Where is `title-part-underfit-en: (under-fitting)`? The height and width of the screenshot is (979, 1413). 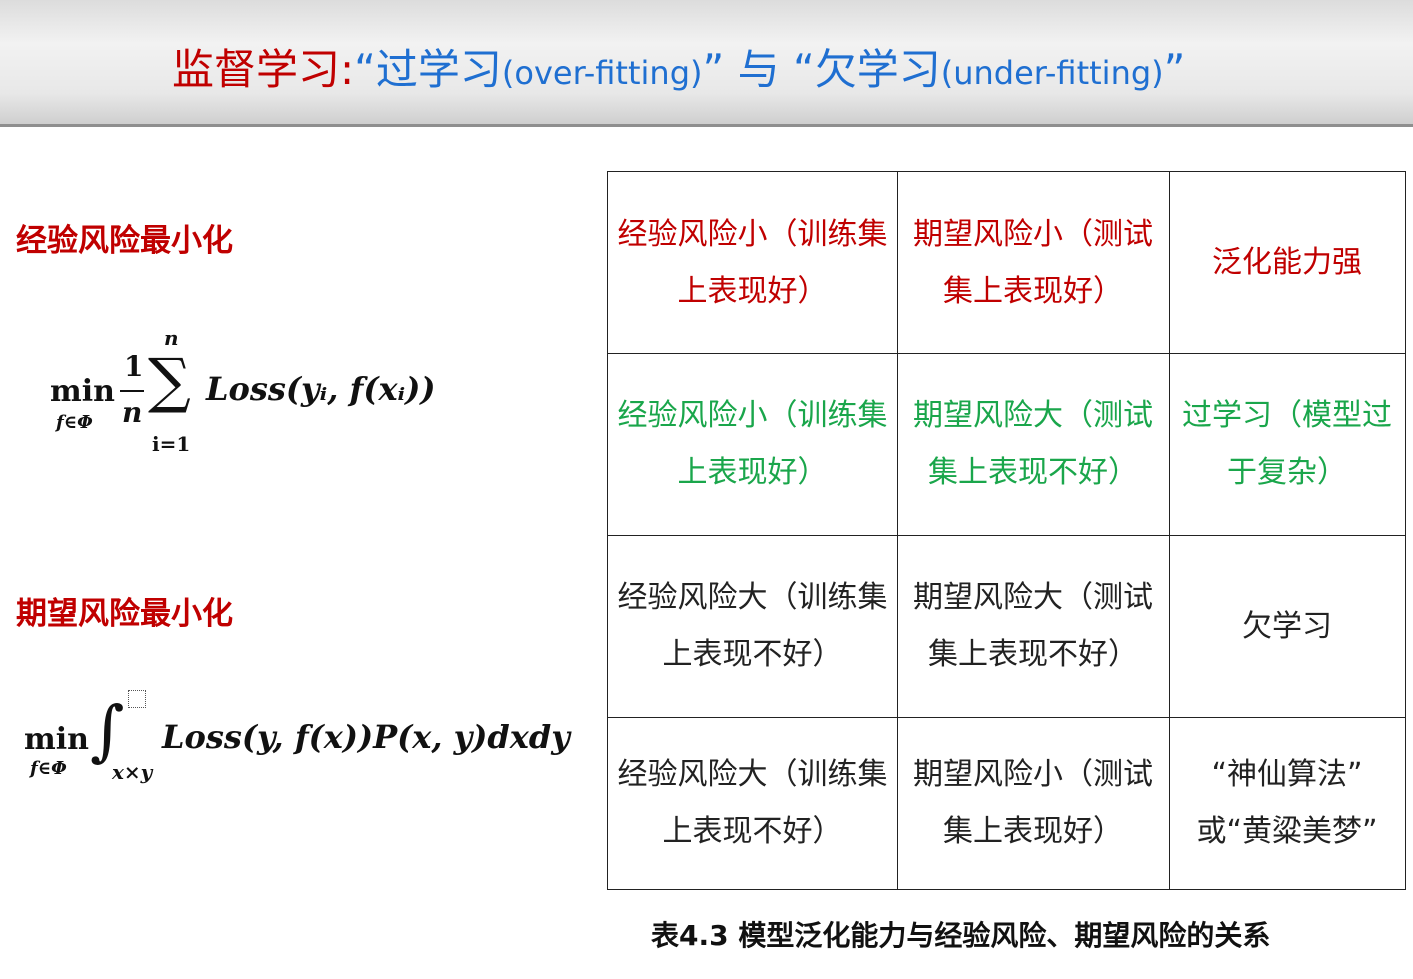 title-part-underfit-en: (under-fitting) is located at coordinates (1052, 73).